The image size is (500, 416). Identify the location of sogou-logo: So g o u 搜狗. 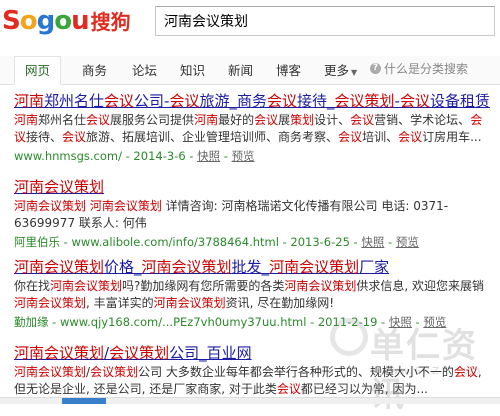
(66, 21).